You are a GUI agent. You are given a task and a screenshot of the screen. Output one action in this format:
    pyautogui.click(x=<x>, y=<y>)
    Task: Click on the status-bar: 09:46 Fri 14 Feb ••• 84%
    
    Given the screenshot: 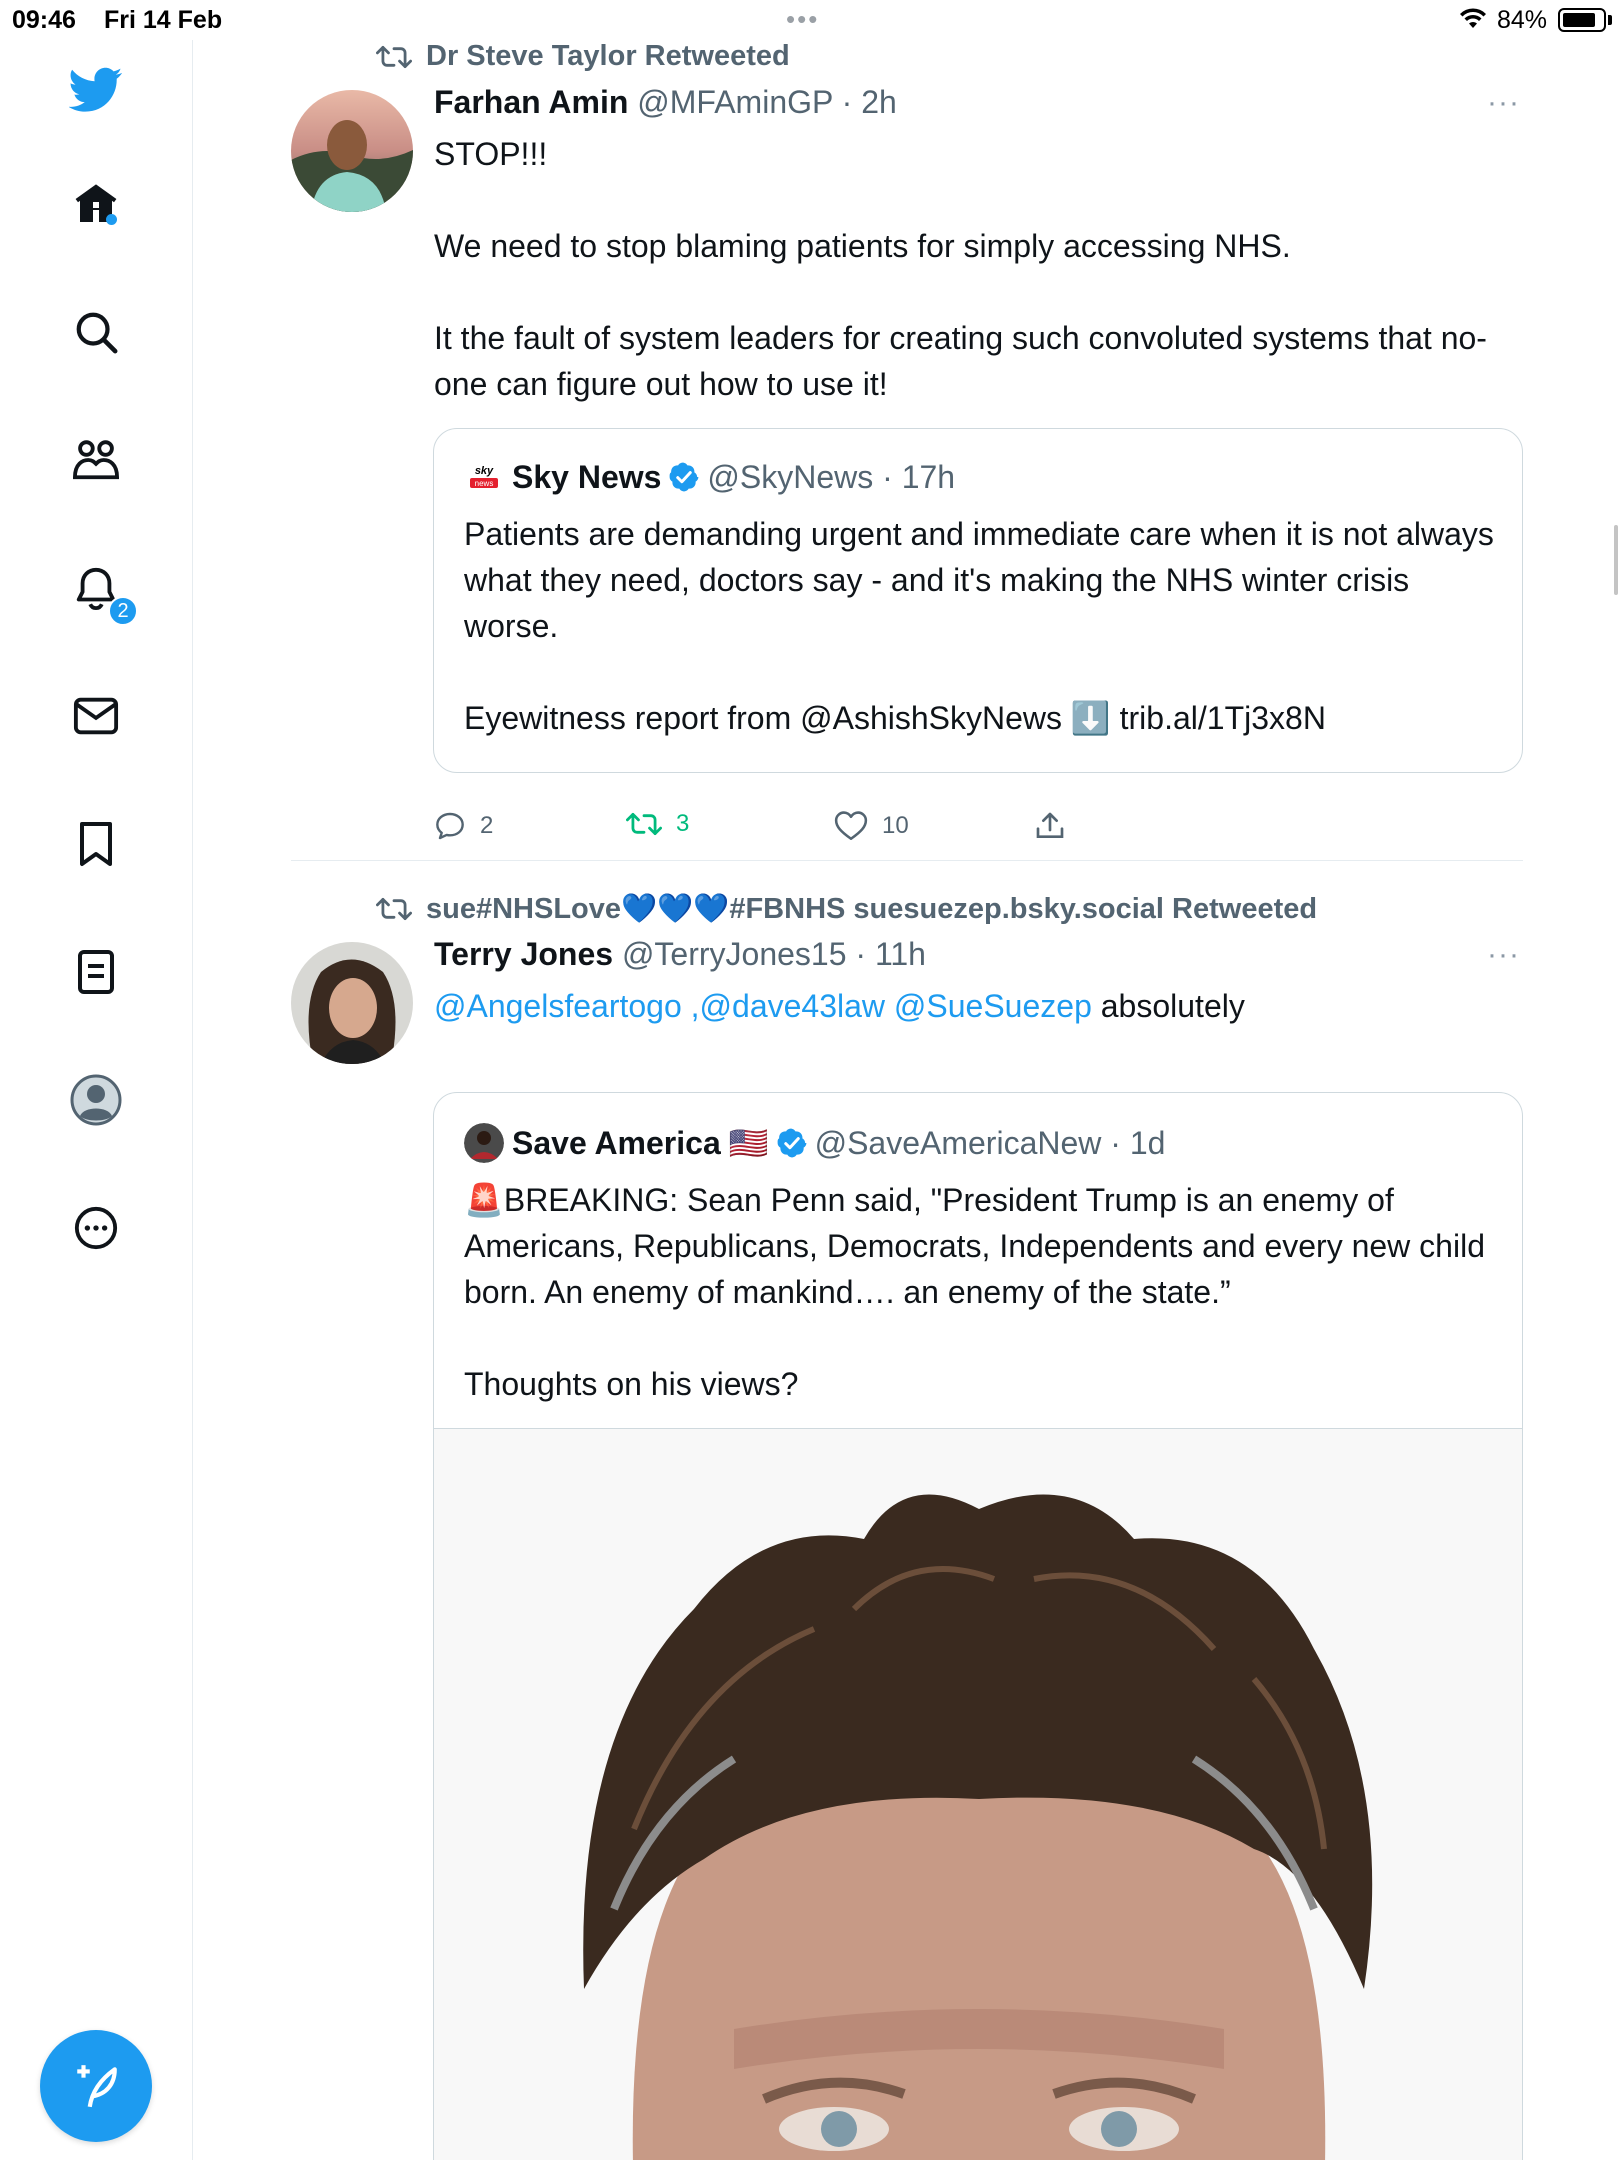 What is the action you would take?
    pyautogui.click(x=810, y=20)
    